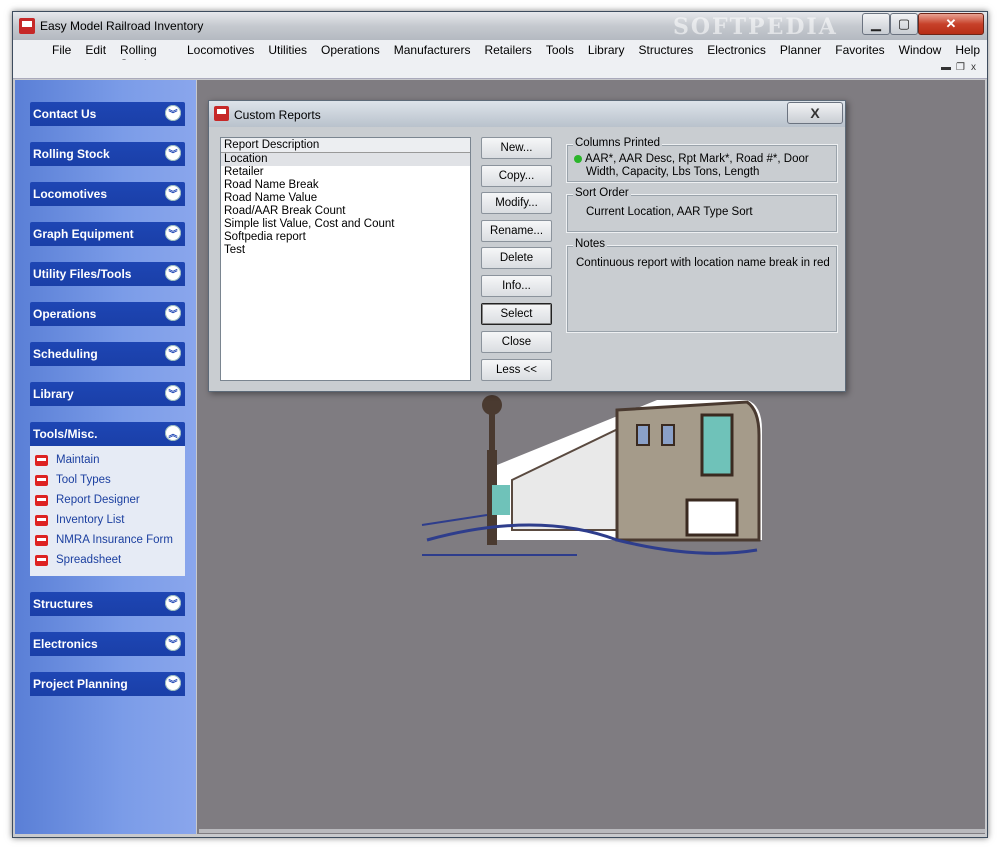 The height and width of the screenshot is (857, 1007). I want to click on sidebar-scheduling: Scheduling ︾, so click(107, 354).